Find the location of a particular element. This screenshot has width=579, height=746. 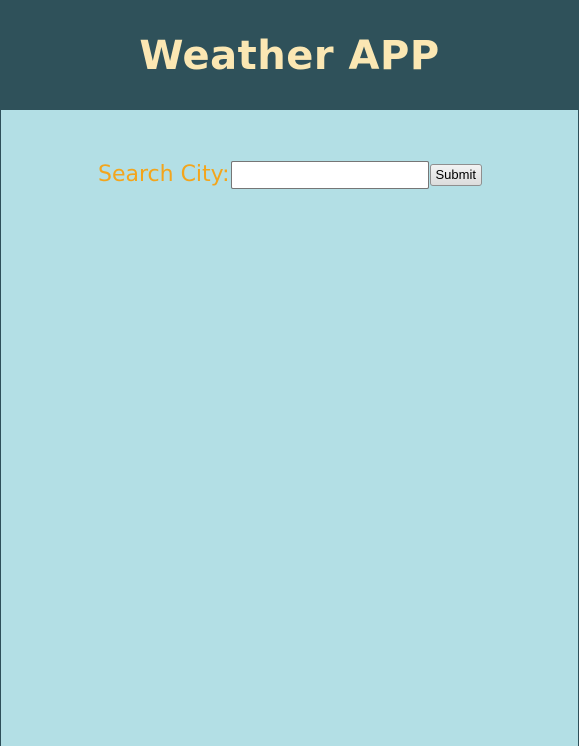

search-city-label: Search City: is located at coordinates (164, 174).